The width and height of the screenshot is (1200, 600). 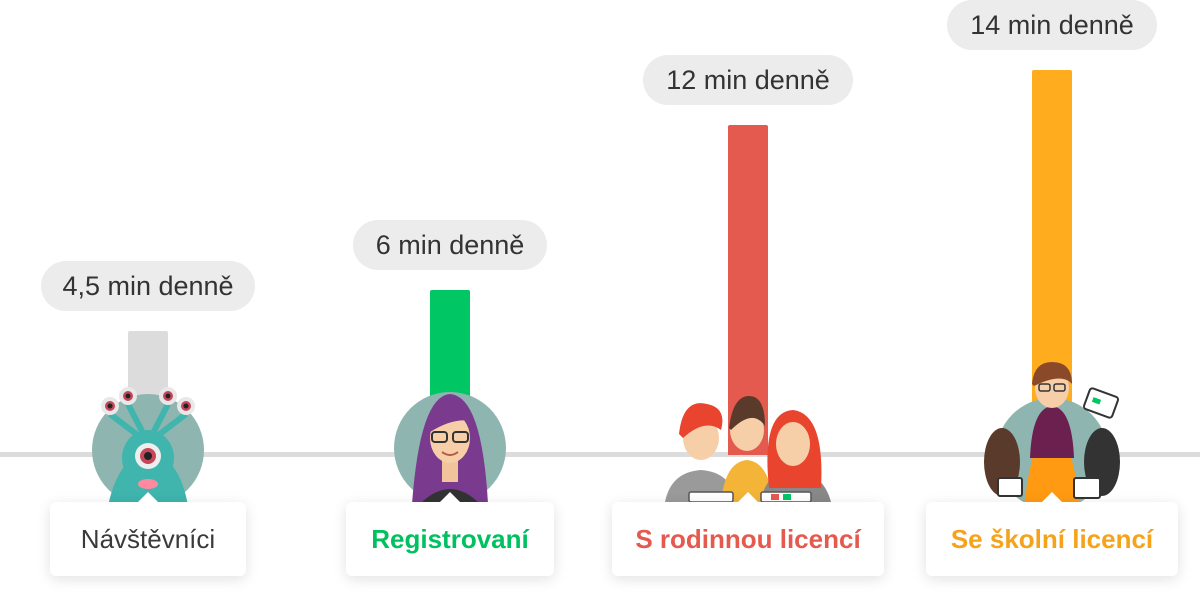 I want to click on value-label-2: 6 min denně, so click(x=450, y=245).